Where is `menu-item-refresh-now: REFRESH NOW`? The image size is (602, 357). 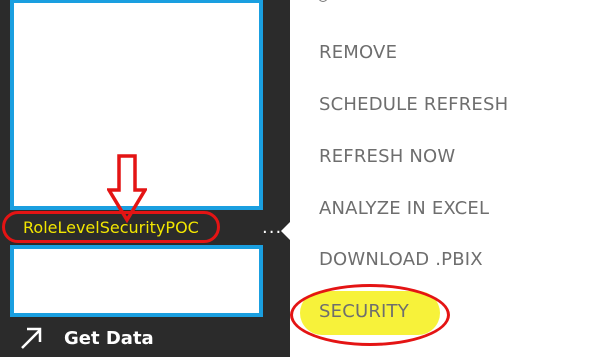
menu-item-refresh-now: REFRESH NOW is located at coordinates (387, 156).